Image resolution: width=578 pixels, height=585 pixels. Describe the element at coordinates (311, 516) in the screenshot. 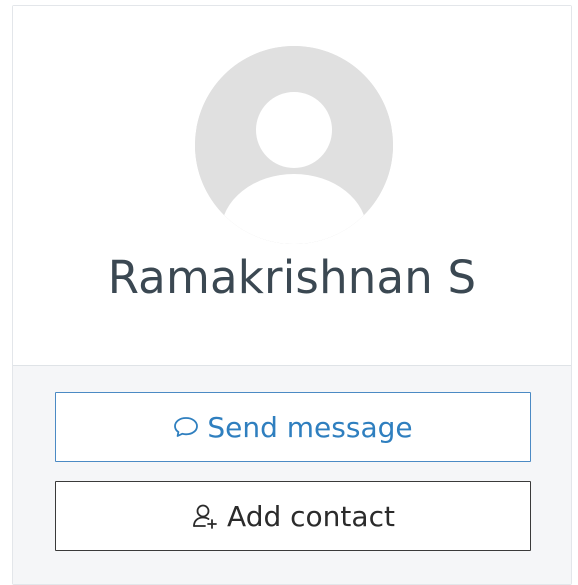

I see `add-contact-label: Add contact` at that location.